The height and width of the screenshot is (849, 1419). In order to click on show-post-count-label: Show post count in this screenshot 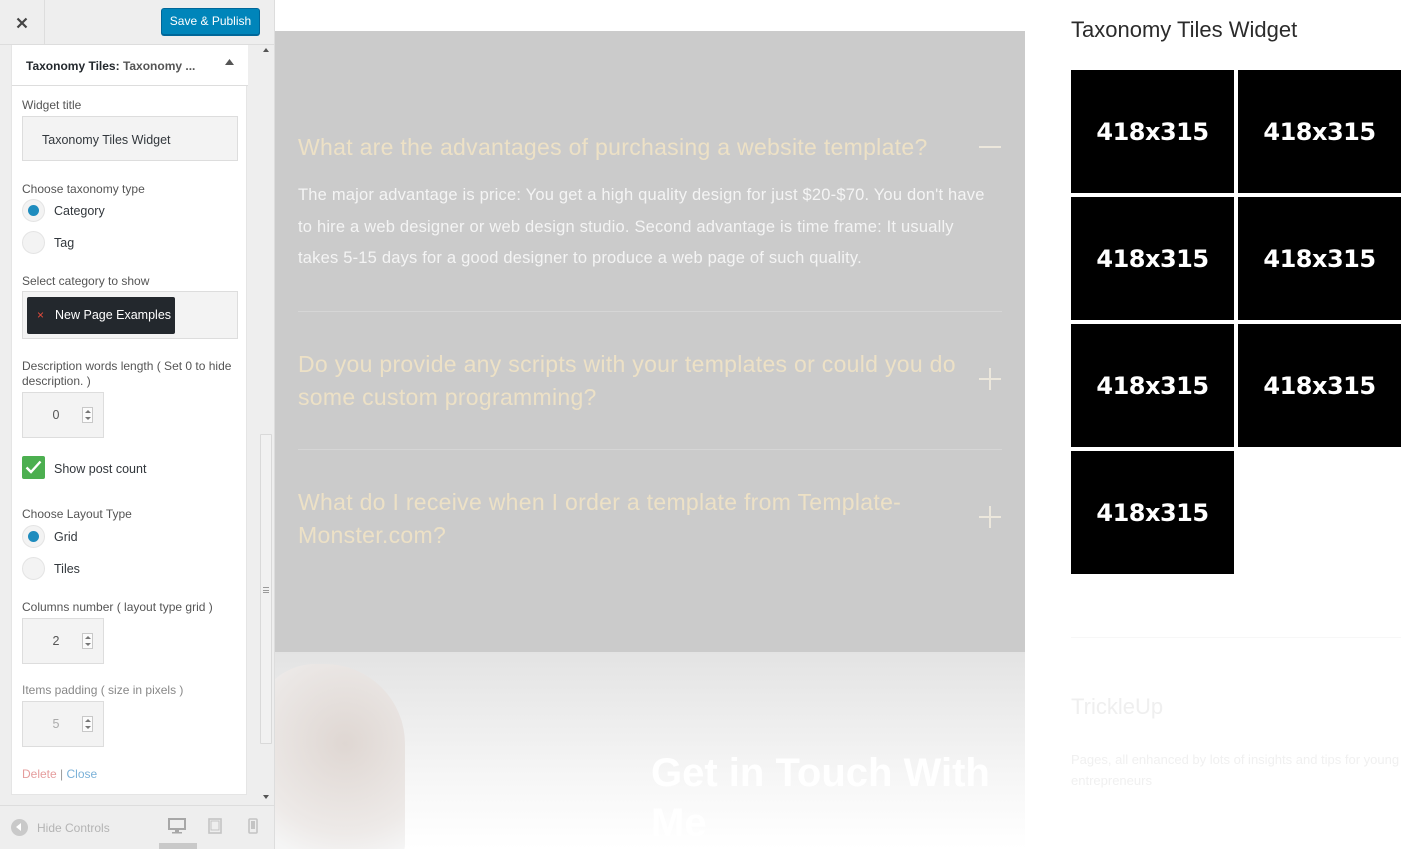, I will do `click(100, 469)`.